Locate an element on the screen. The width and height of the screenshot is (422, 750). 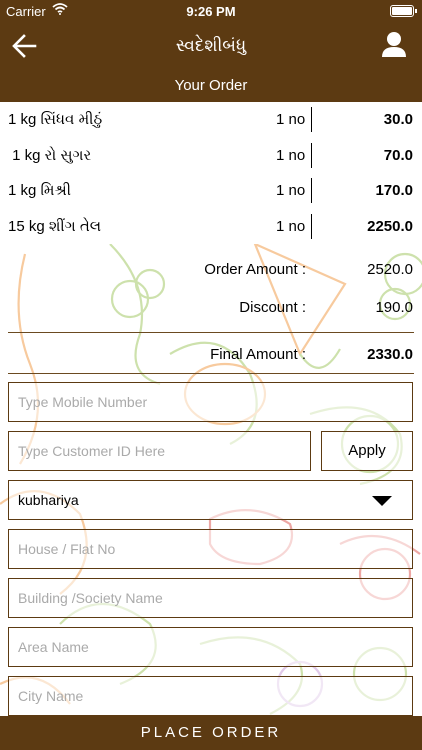
customer-id-input: Type Customer ID Here is located at coordinates (159, 451).